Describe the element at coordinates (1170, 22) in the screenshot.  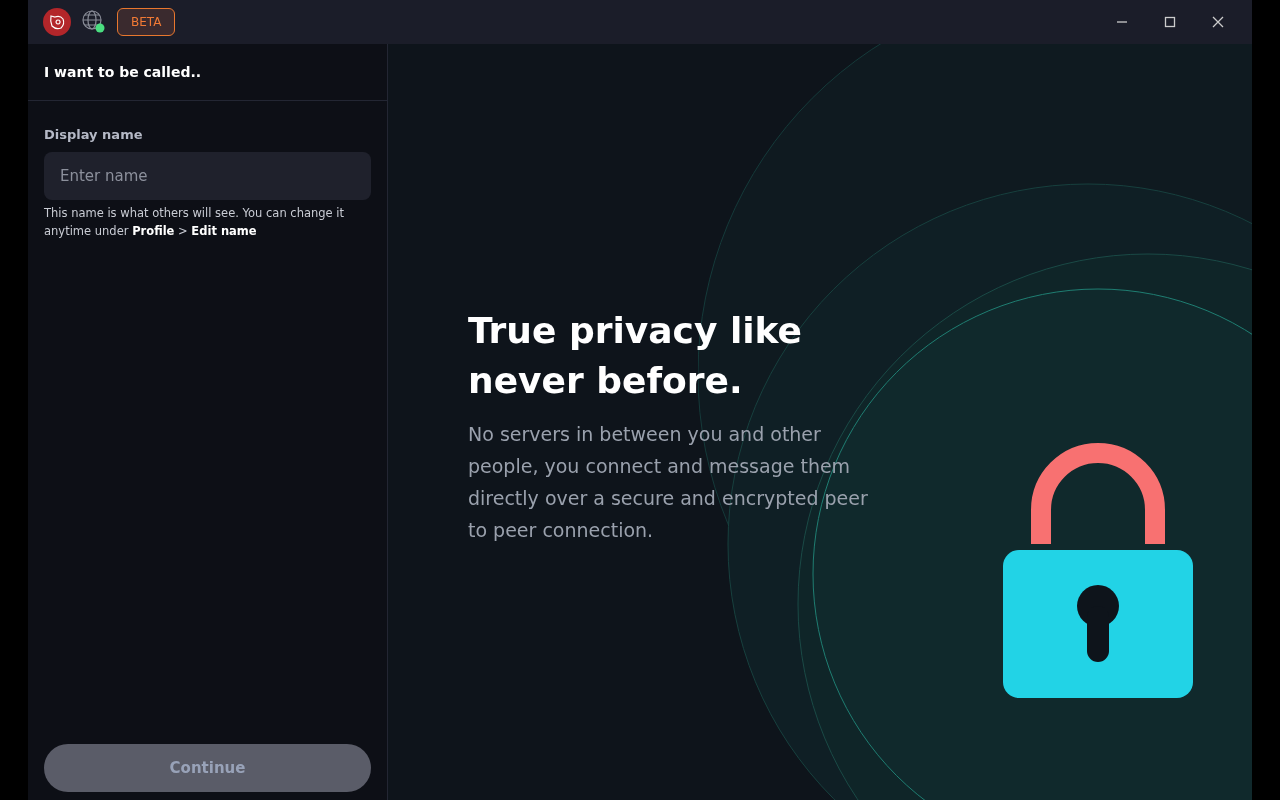
I see `maximize-icon` at that location.